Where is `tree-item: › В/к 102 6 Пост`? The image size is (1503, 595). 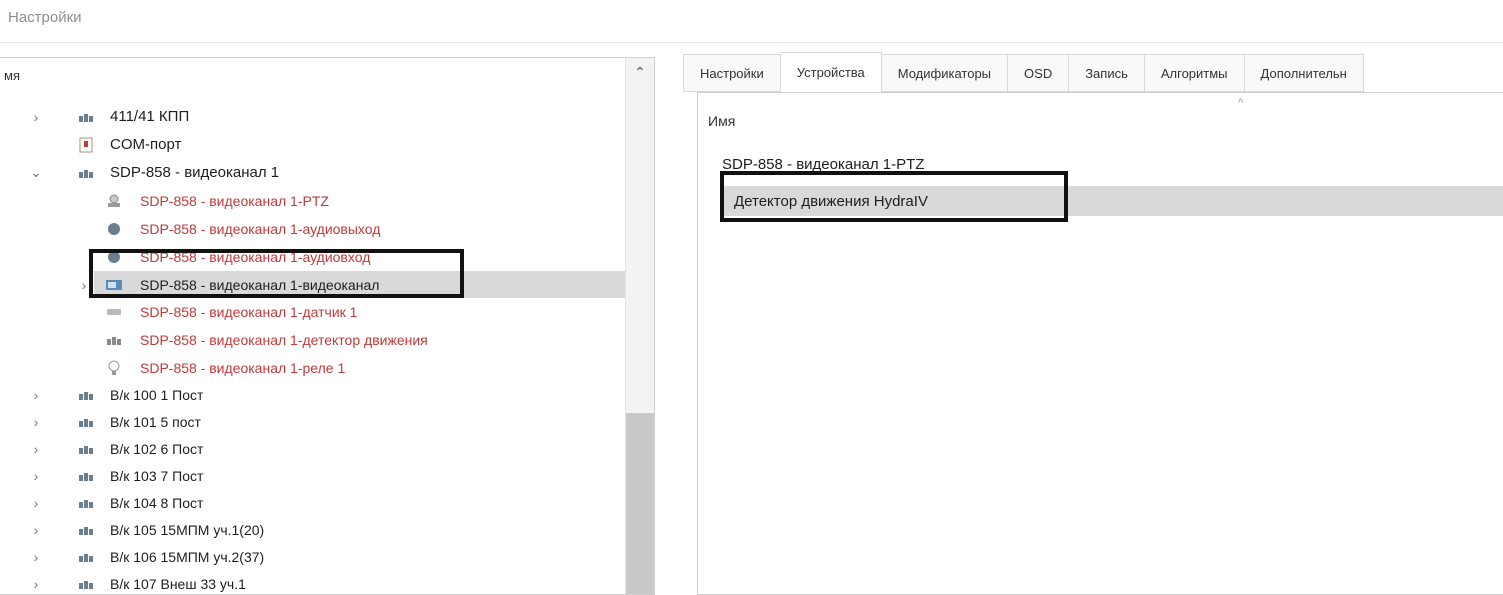 tree-item: › В/к 102 6 Пост is located at coordinates (310, 448).